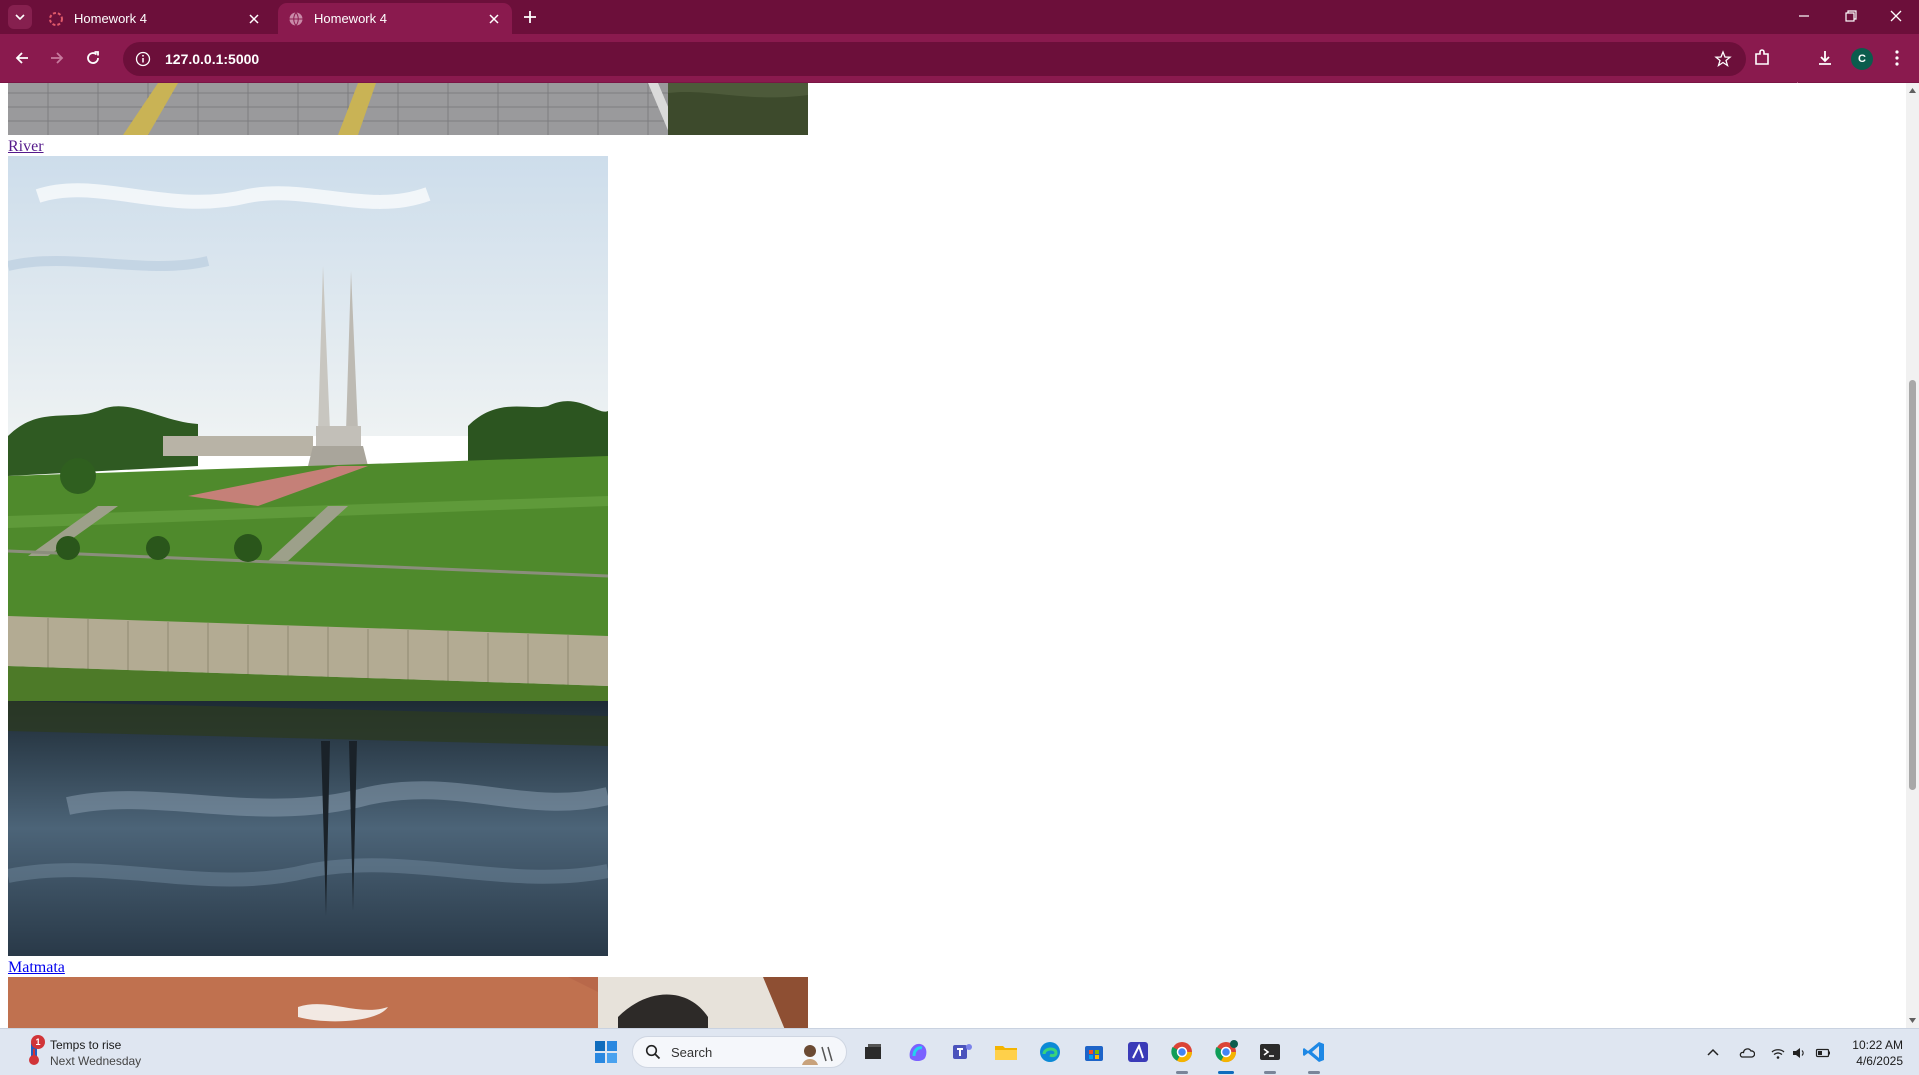 The width and height of the screenshot is (1919, 1075). I want to click on chrome-icon, so click(1182, 1052).